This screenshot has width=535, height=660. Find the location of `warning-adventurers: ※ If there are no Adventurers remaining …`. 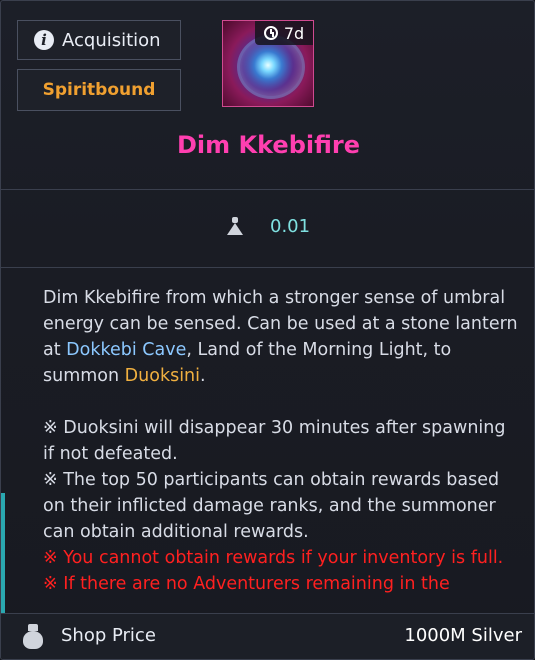

warning-adventurers: ※ If there are no Adventurers remaining … is located at coordinates (246, 584).